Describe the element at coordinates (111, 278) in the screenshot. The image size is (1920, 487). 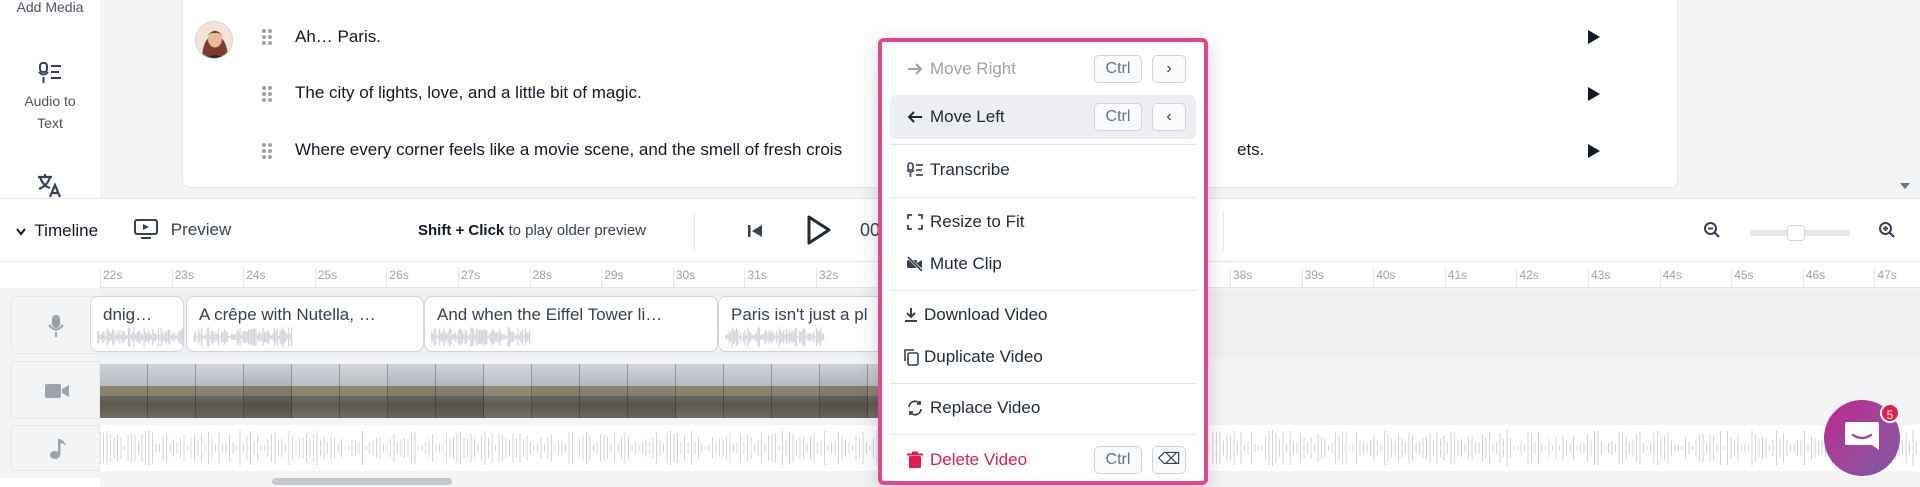
I see `ruler-tick: 22s` at that location.